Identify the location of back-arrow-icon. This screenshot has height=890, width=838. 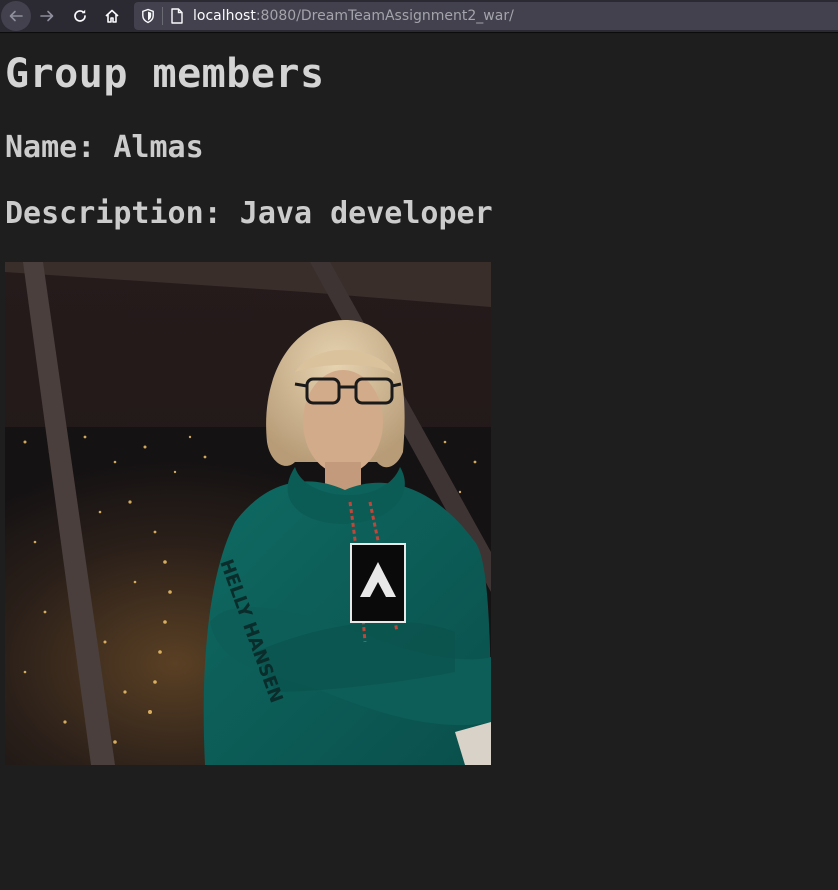
(16, 16).